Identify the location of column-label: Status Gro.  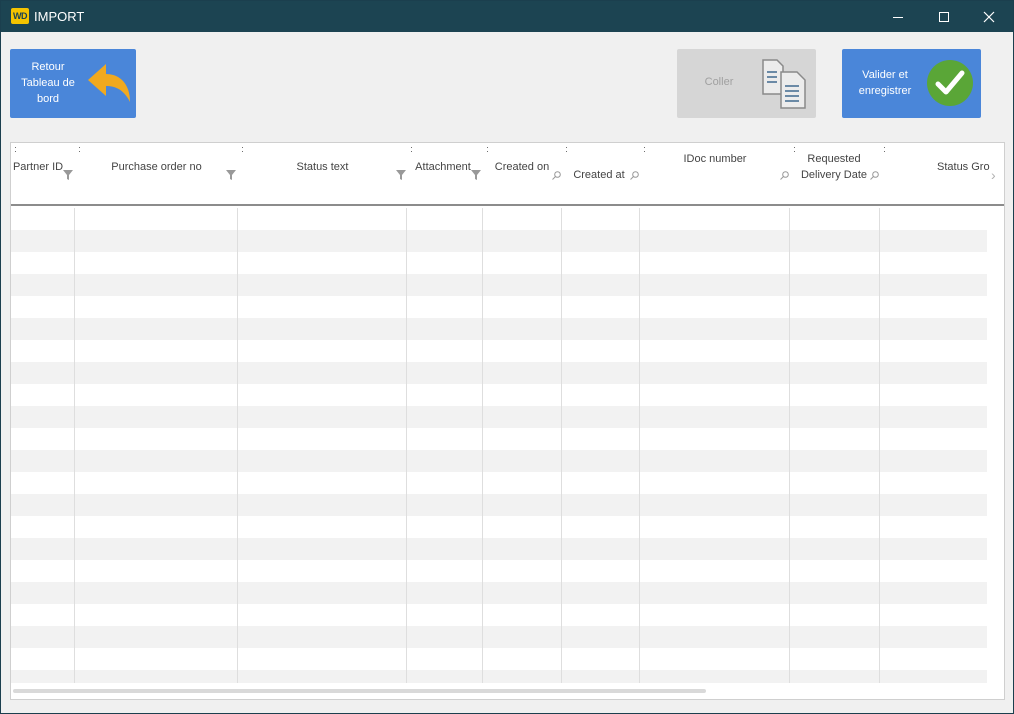
(963, 167).